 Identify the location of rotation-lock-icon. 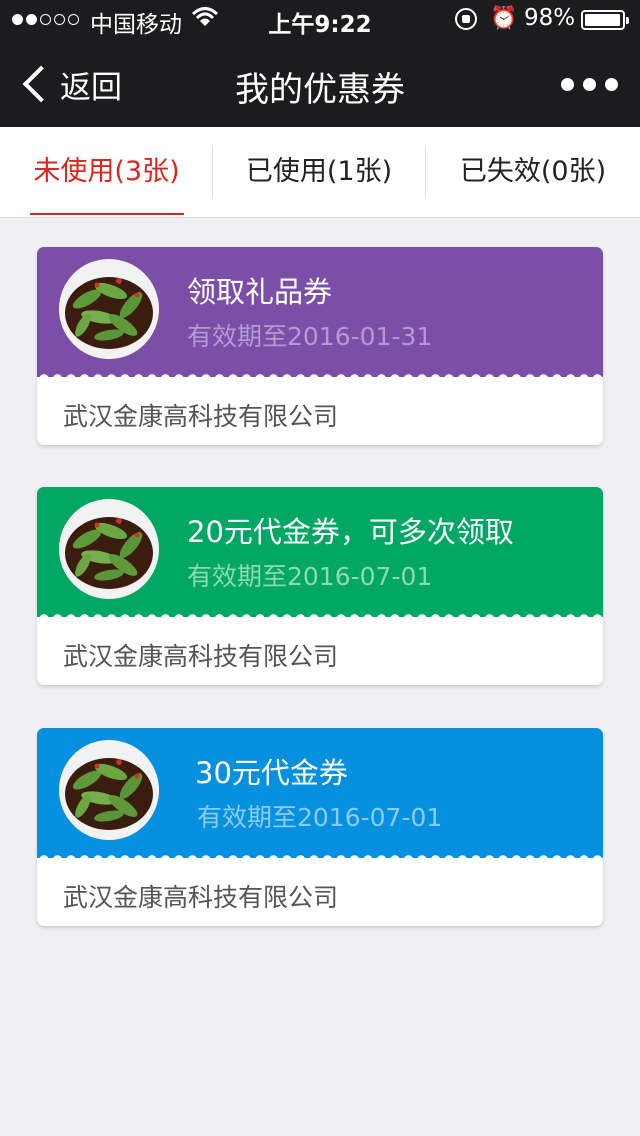
(466, 19).